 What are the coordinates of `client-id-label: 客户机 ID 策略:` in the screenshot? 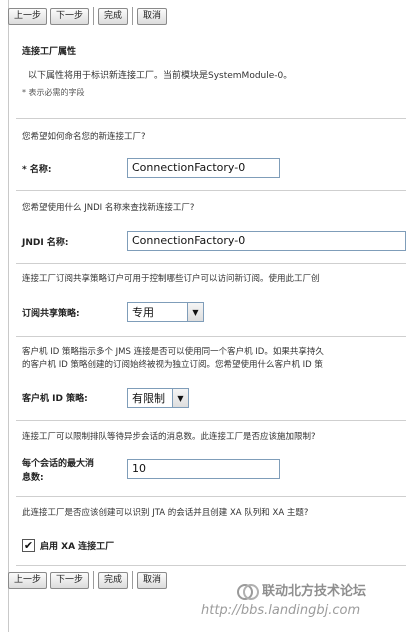 It's located at (55, 399).